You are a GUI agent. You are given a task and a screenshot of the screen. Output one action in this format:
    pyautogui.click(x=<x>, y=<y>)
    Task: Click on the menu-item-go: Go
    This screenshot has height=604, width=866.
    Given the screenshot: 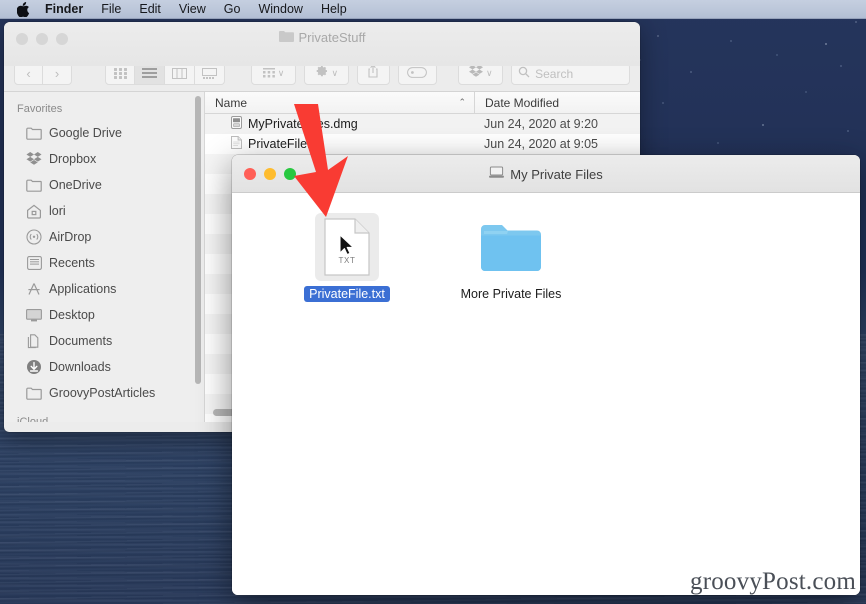 What is the action you would take?
    pyautogui.click(x=232, y=9)
    